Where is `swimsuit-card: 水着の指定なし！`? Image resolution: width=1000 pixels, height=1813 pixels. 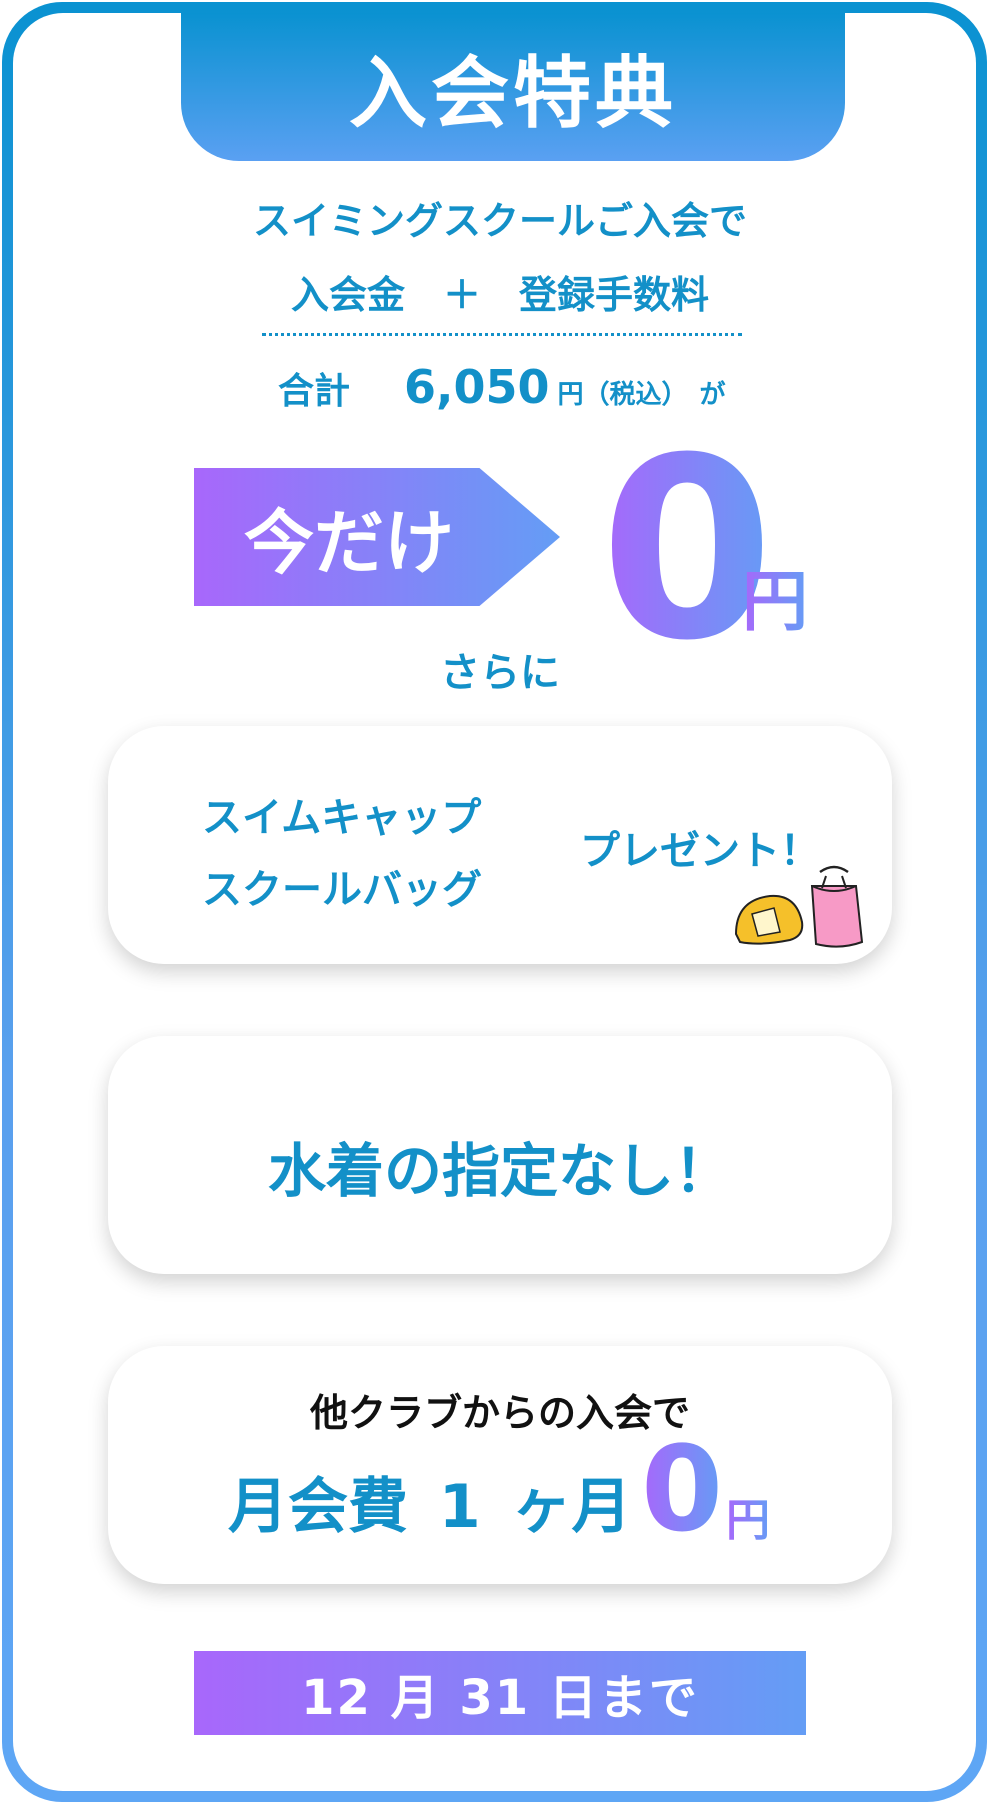 swimsuit-card: 水着の指定なし！ is located at coordinates (500, 1155).